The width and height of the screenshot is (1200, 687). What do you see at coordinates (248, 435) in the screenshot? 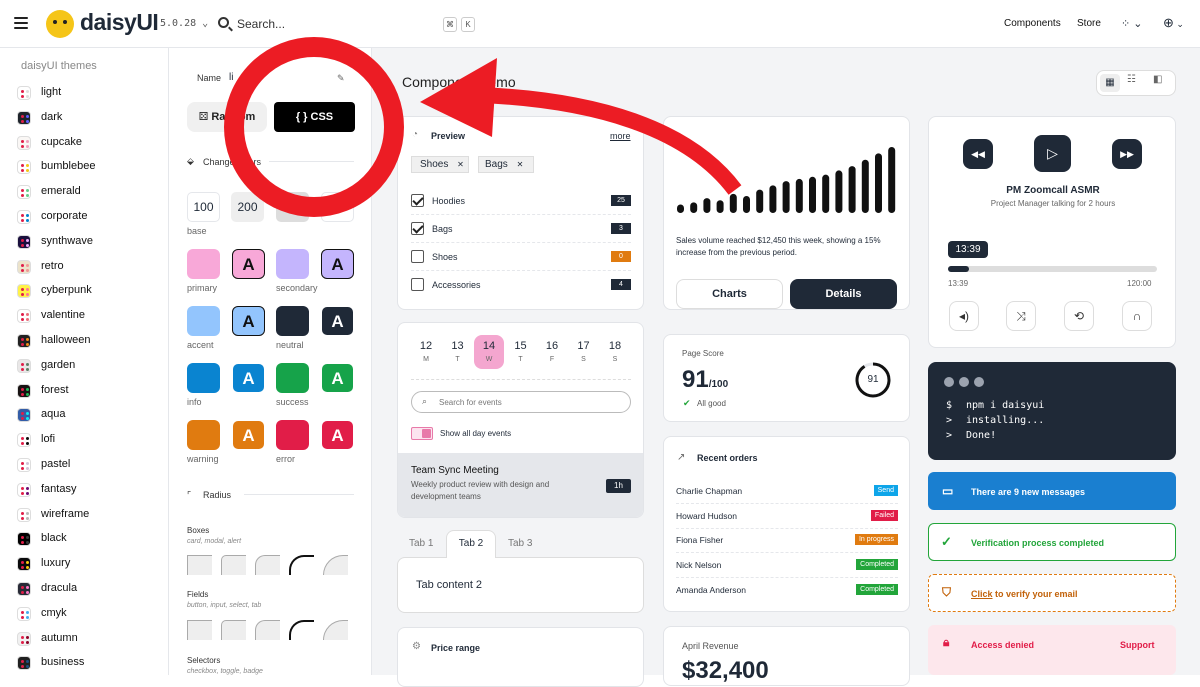
I see `warning-content-swatch: A` at bounding box center [248, 435].